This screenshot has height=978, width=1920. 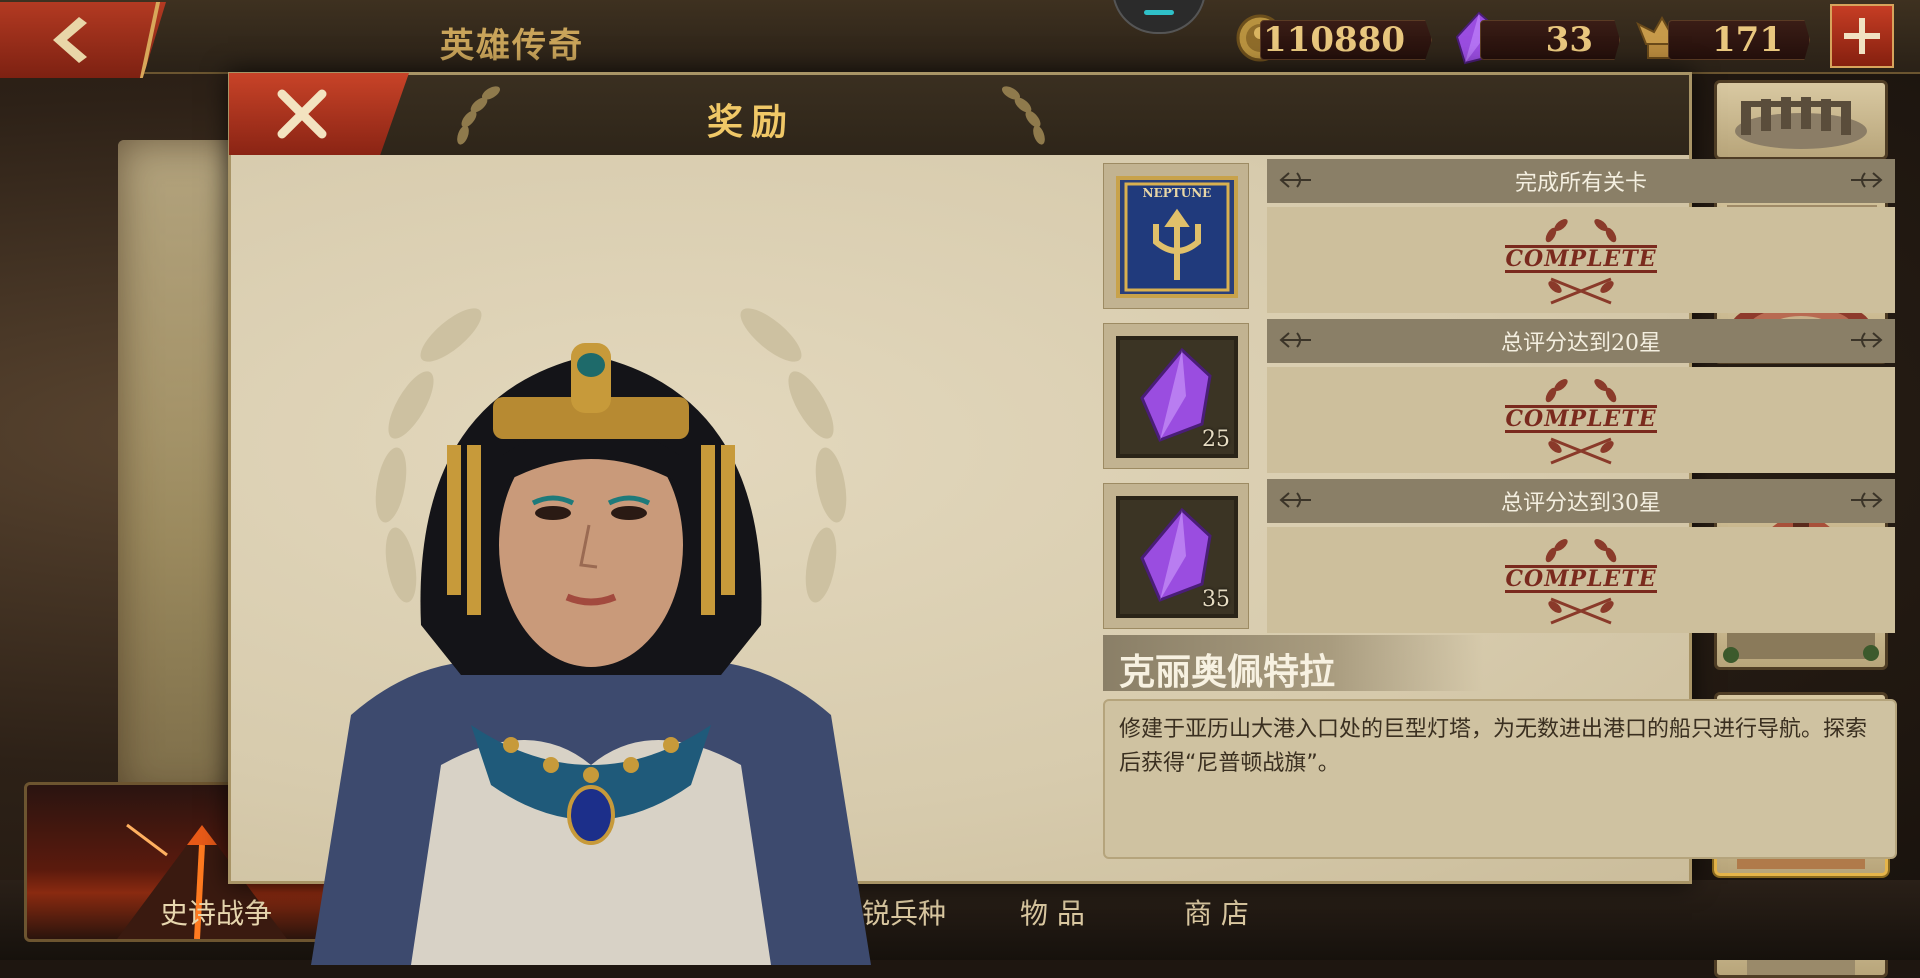 I want to click on reward-condition-text: 完成所有关卡, so click(x=1580, y=183).